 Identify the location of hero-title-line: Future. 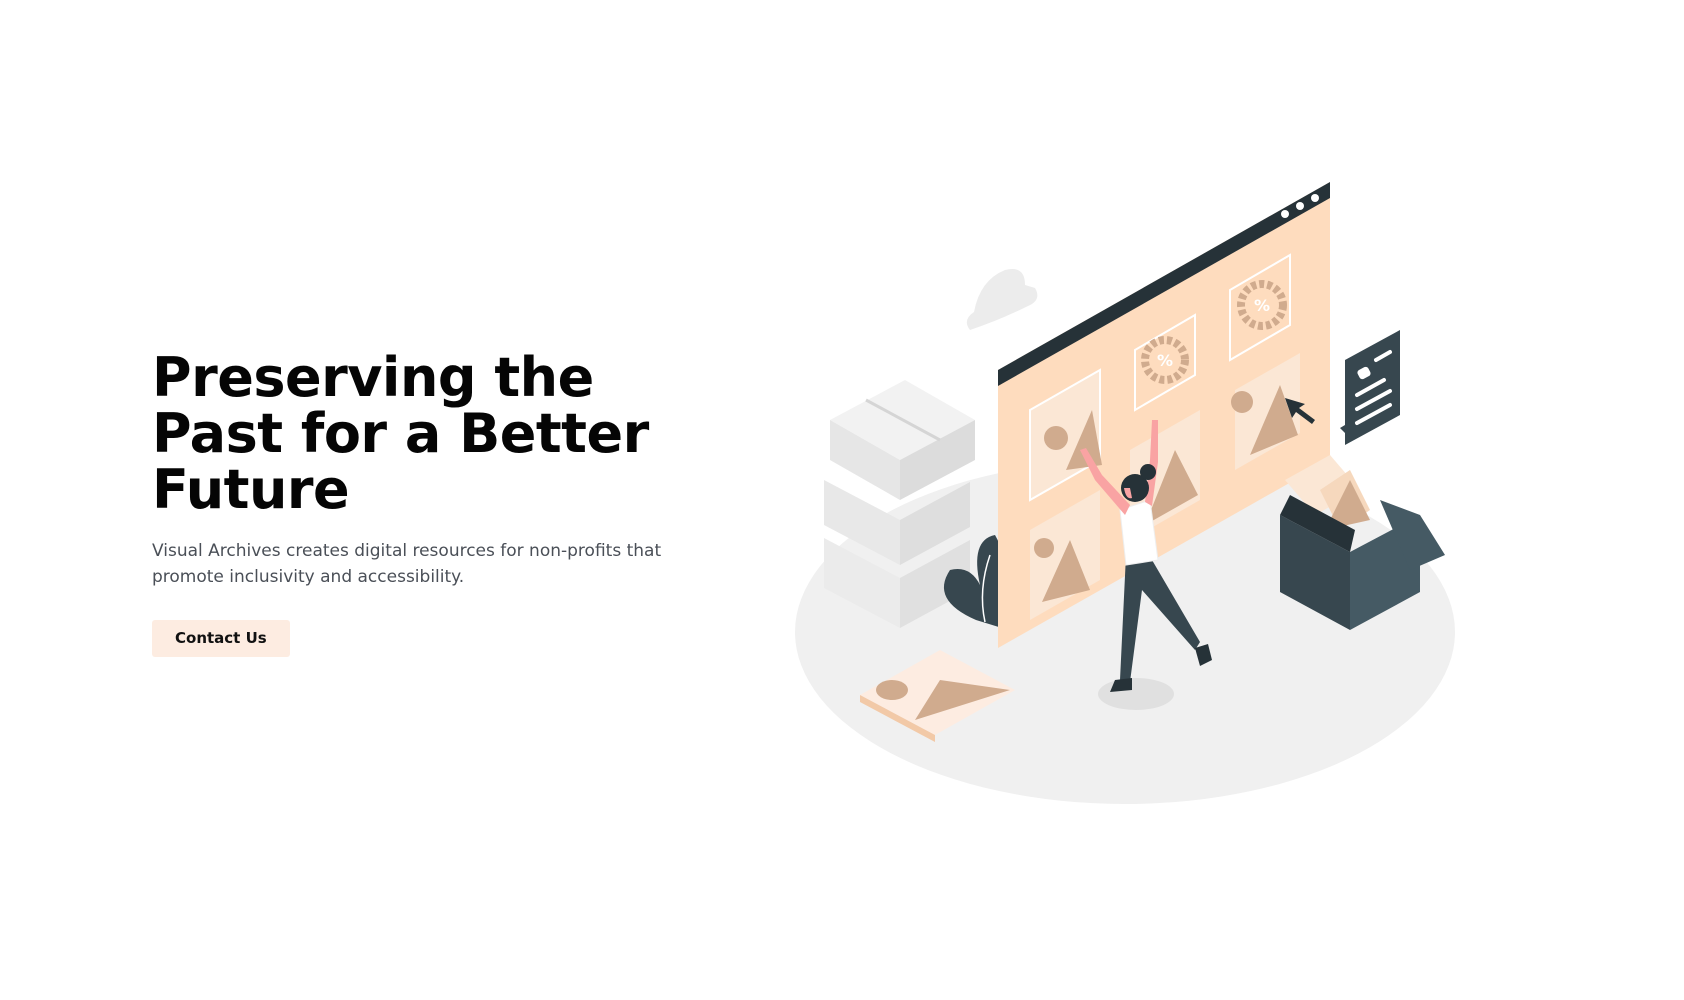
(251, 489).